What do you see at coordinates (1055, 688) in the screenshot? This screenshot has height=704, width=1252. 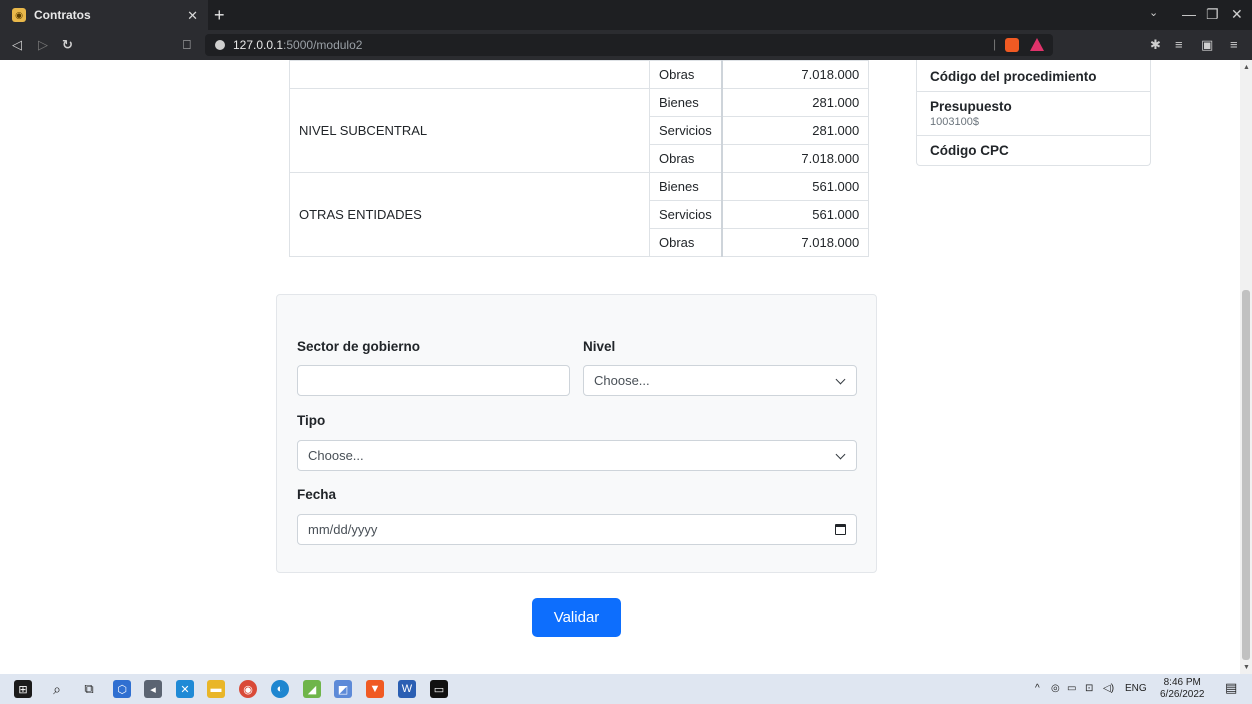 I see `tray-app-icon: ◎` at bounding box center [1055, 688].